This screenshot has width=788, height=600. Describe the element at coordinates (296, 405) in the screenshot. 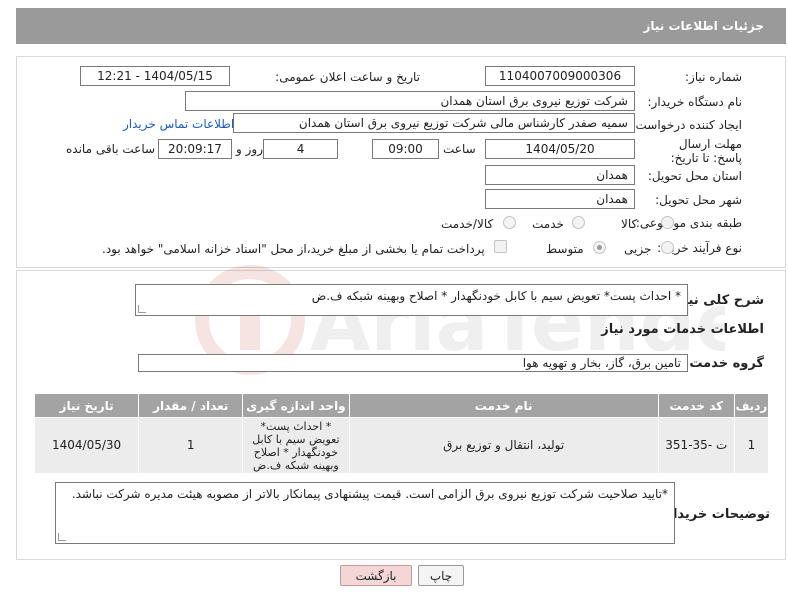

I see `col-header-unit: واحد اندازه گیری` at that location.